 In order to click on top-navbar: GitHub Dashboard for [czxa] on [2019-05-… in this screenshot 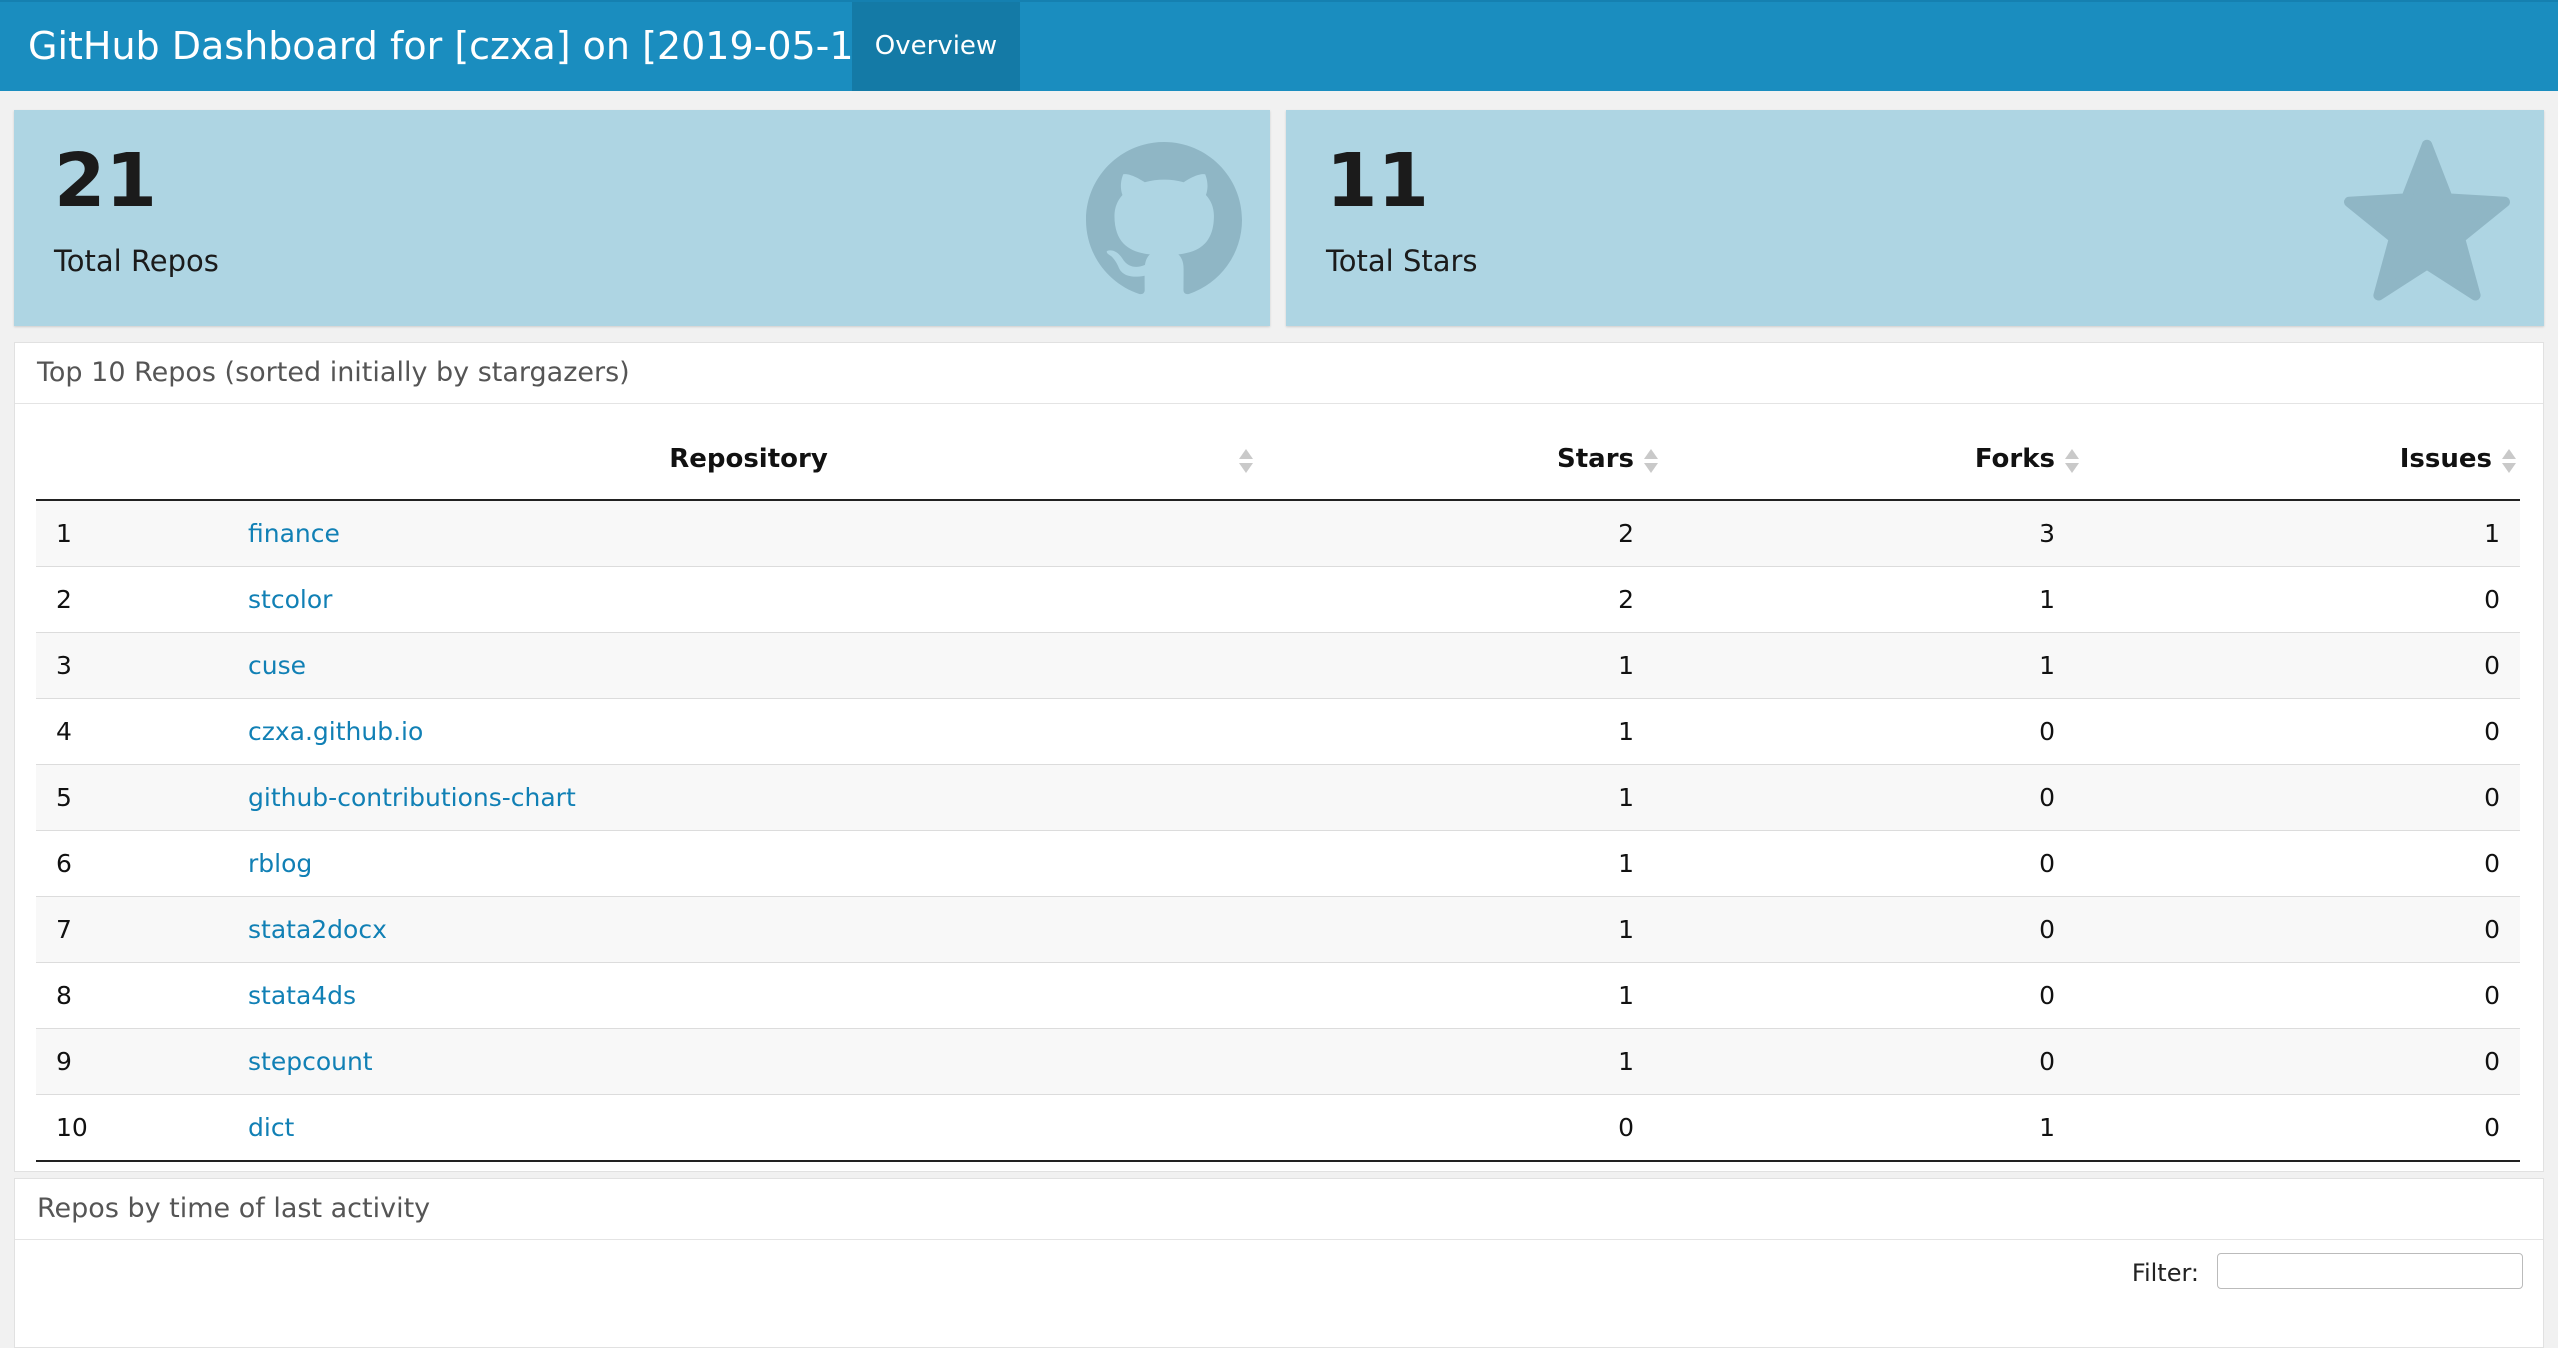, I will do `click(1279, 45)`.